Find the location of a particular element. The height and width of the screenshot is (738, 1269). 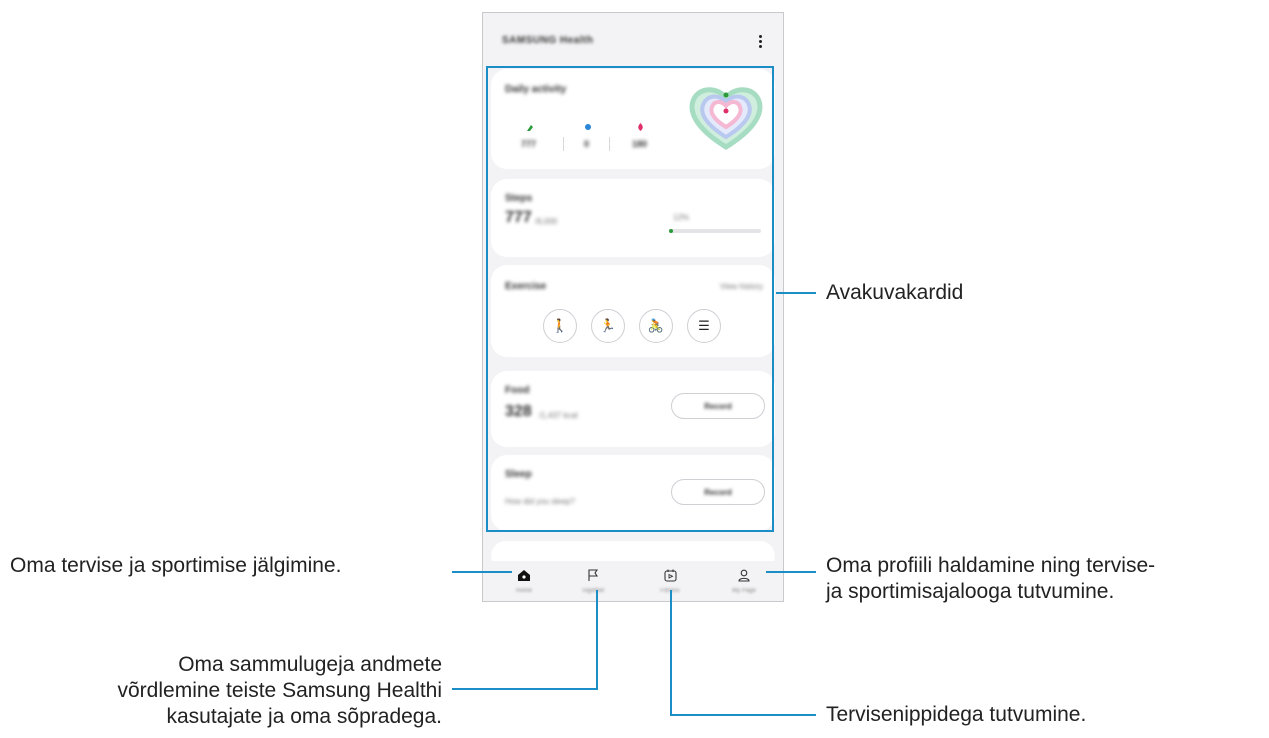

together-callout-line-v is located at coordinates (597, 640).